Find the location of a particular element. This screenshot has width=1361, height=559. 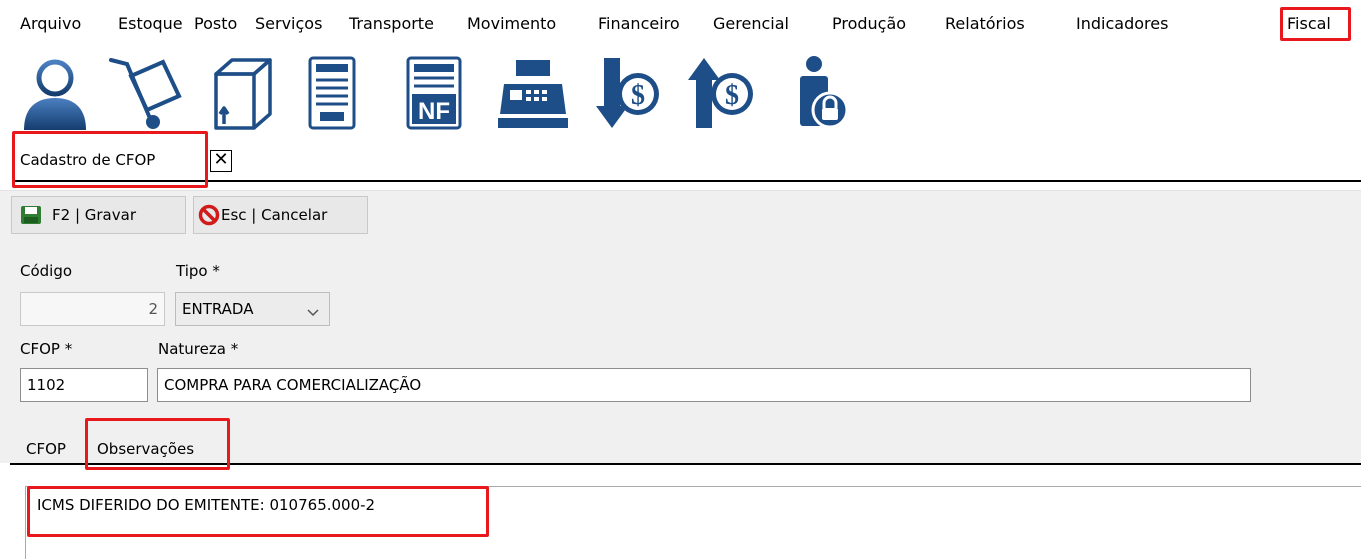

cash-register-icon is located at coordinates (533, 93).